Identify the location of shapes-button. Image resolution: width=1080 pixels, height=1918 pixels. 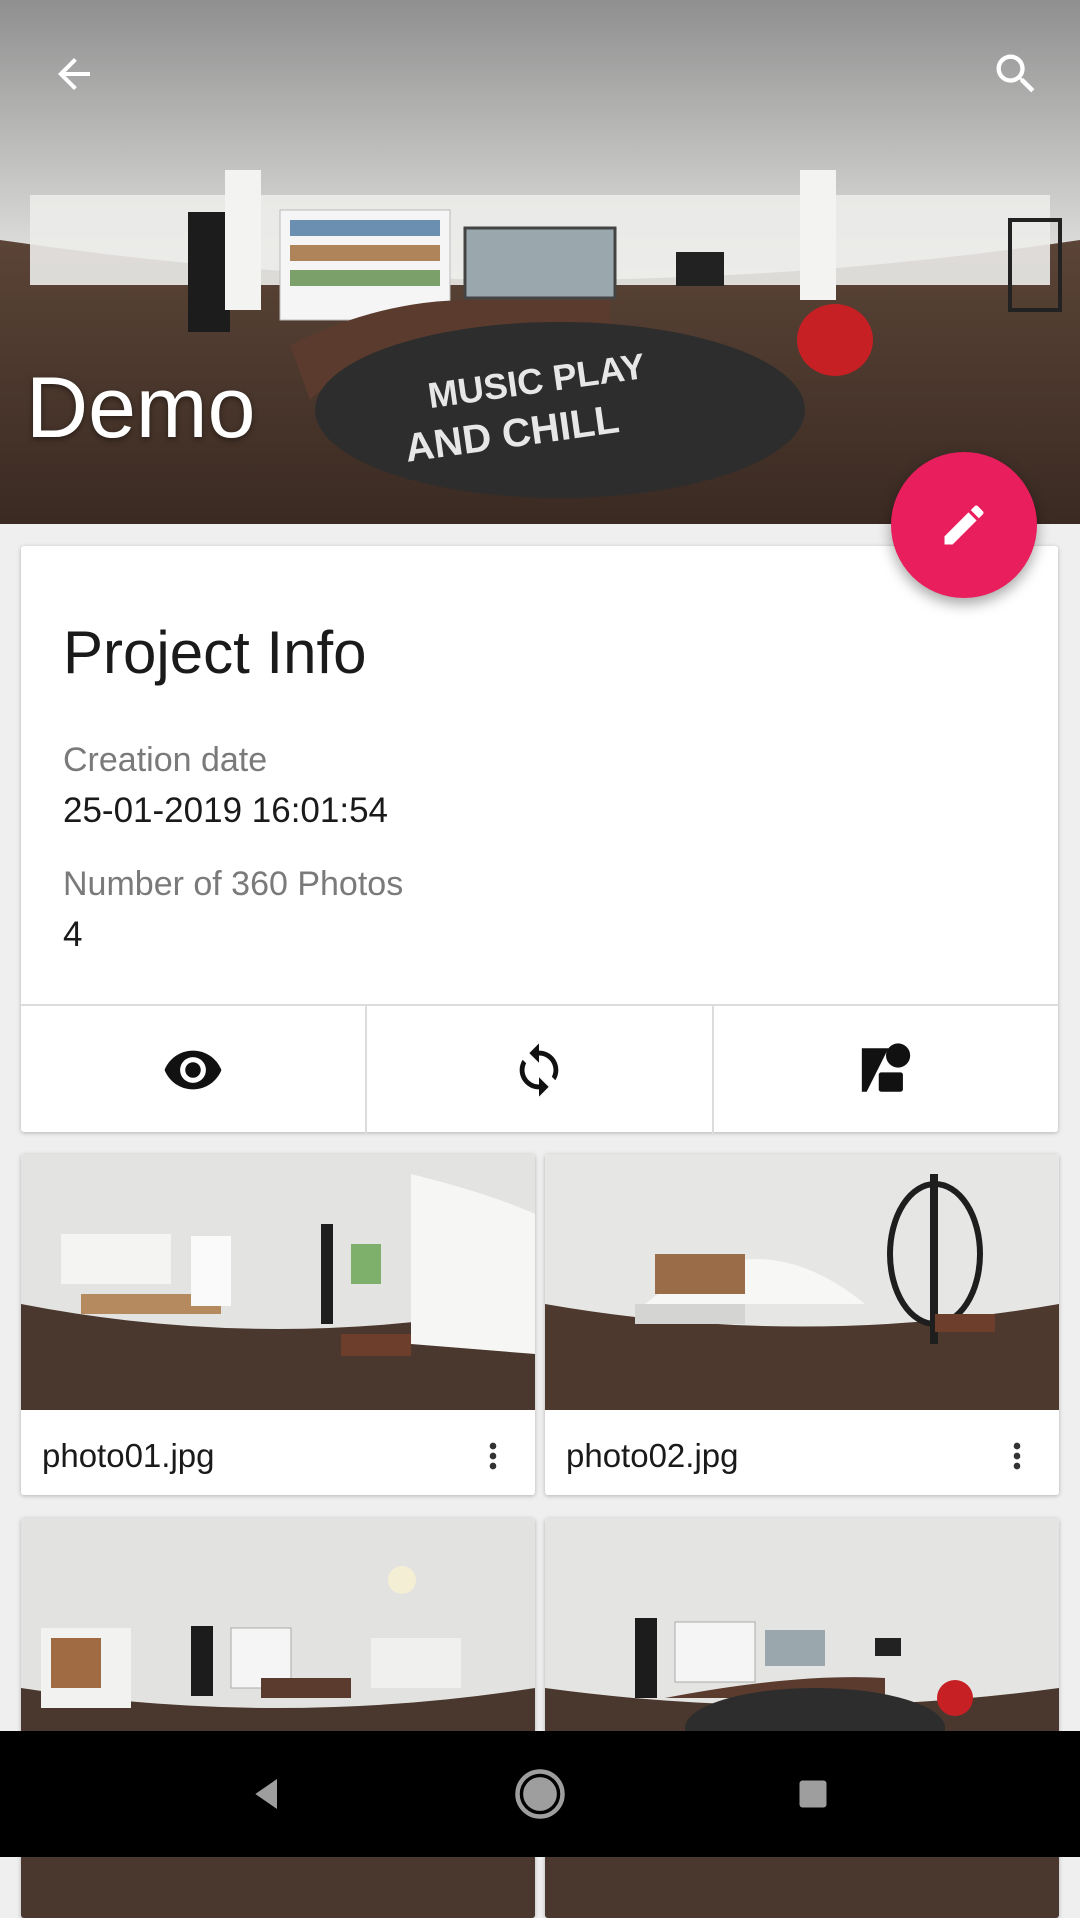
(884, 1070).